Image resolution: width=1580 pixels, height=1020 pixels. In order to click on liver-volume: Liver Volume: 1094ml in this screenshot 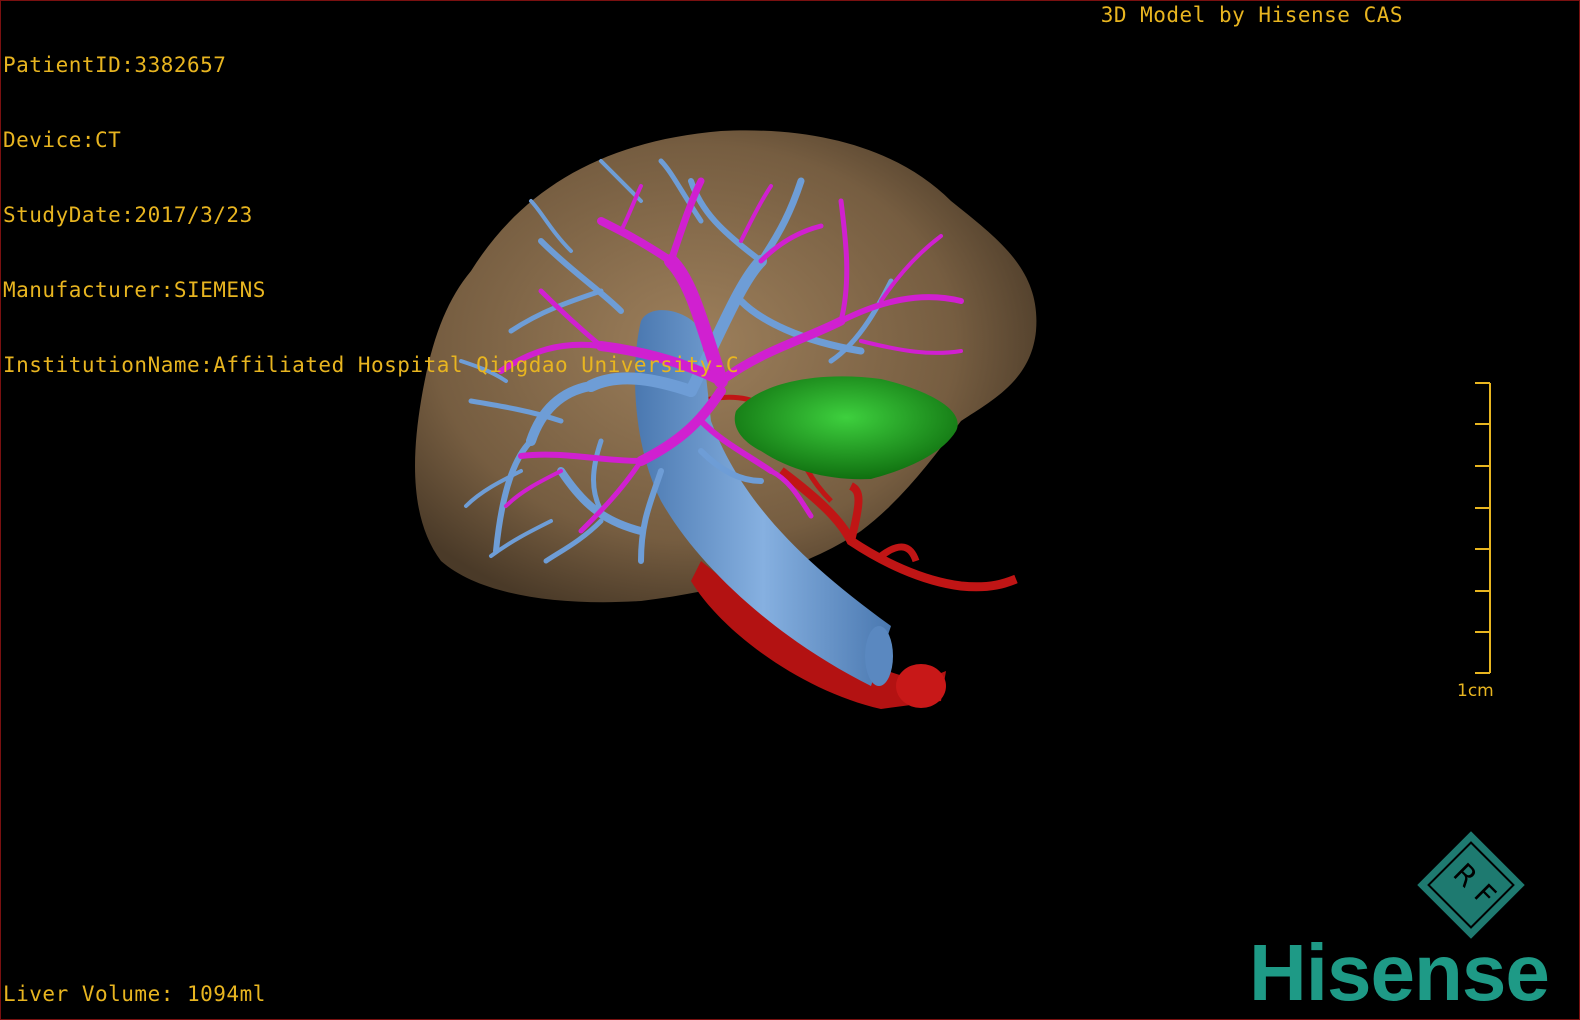, I will do `click(134, 994)`.